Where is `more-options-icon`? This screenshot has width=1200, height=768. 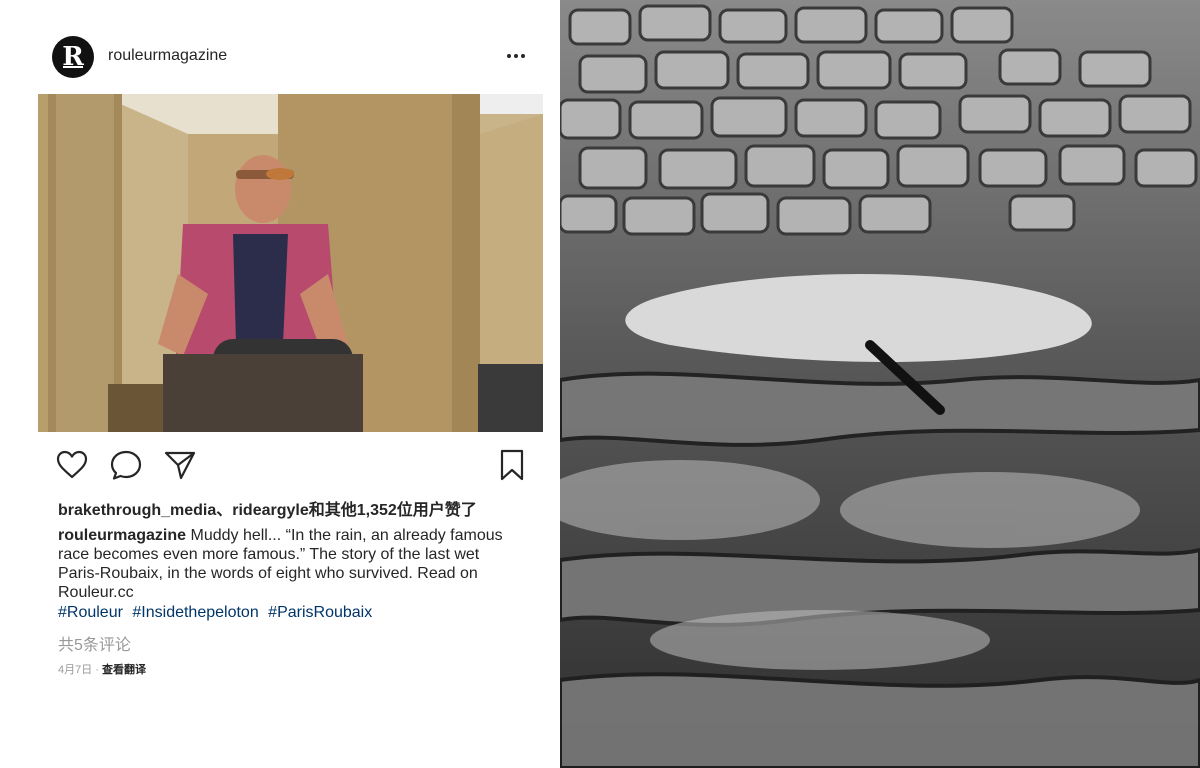
more-options-icon is located at coordinates (516, 56).